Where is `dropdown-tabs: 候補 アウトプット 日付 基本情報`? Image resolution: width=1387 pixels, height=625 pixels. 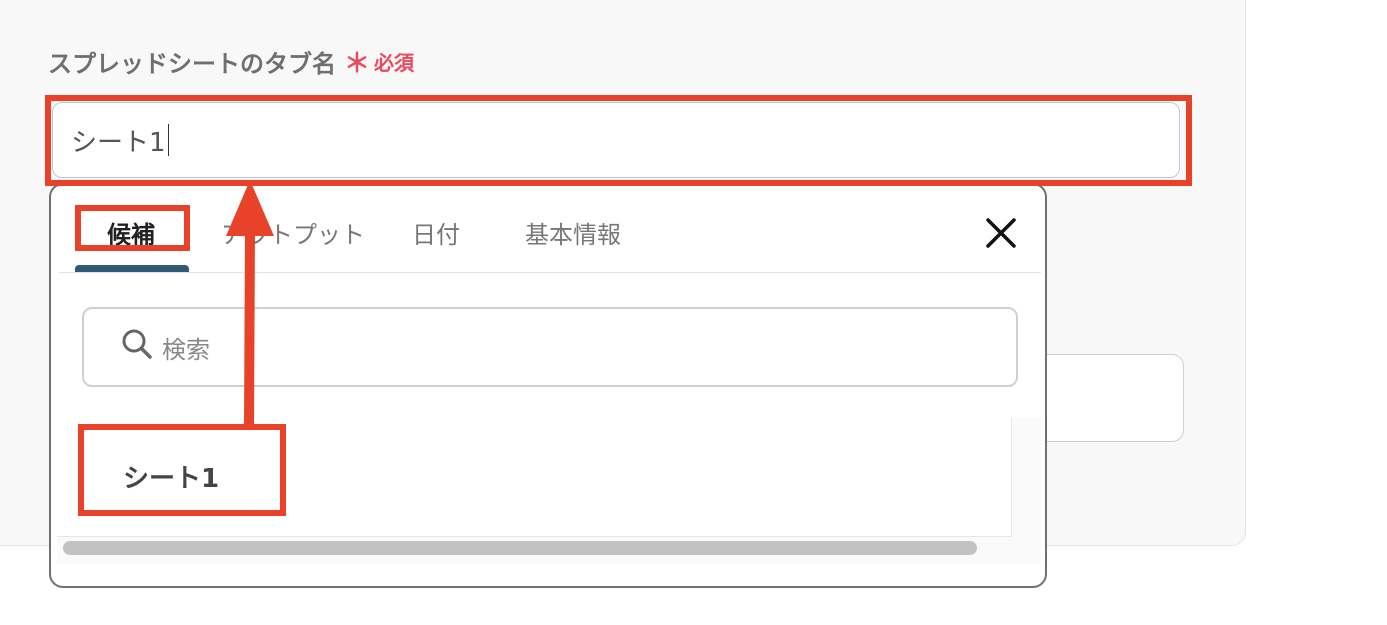 dropdown-tabs: 候補 アウトプット 日付 基本情報 is located at coordinates (548, 229).